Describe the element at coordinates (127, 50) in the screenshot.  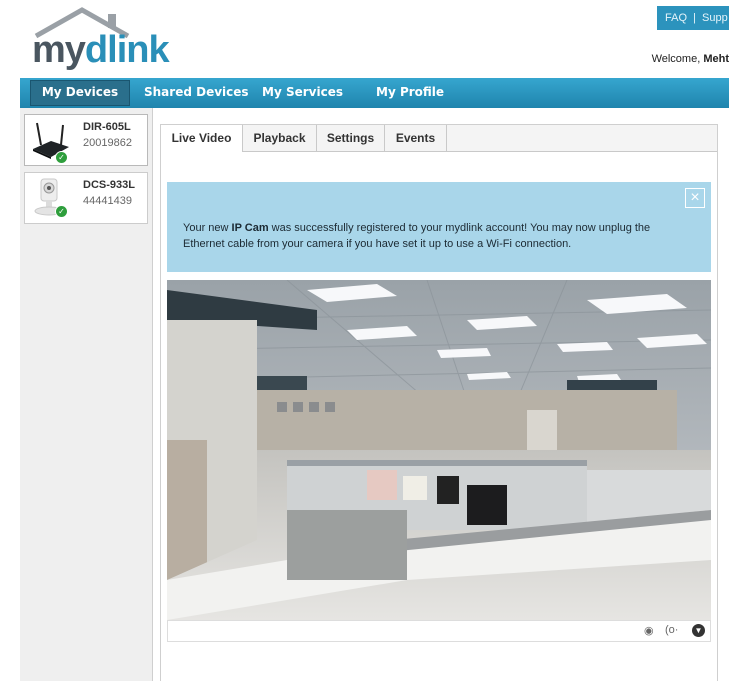
I see `logo-dlink: dlink` at that location.